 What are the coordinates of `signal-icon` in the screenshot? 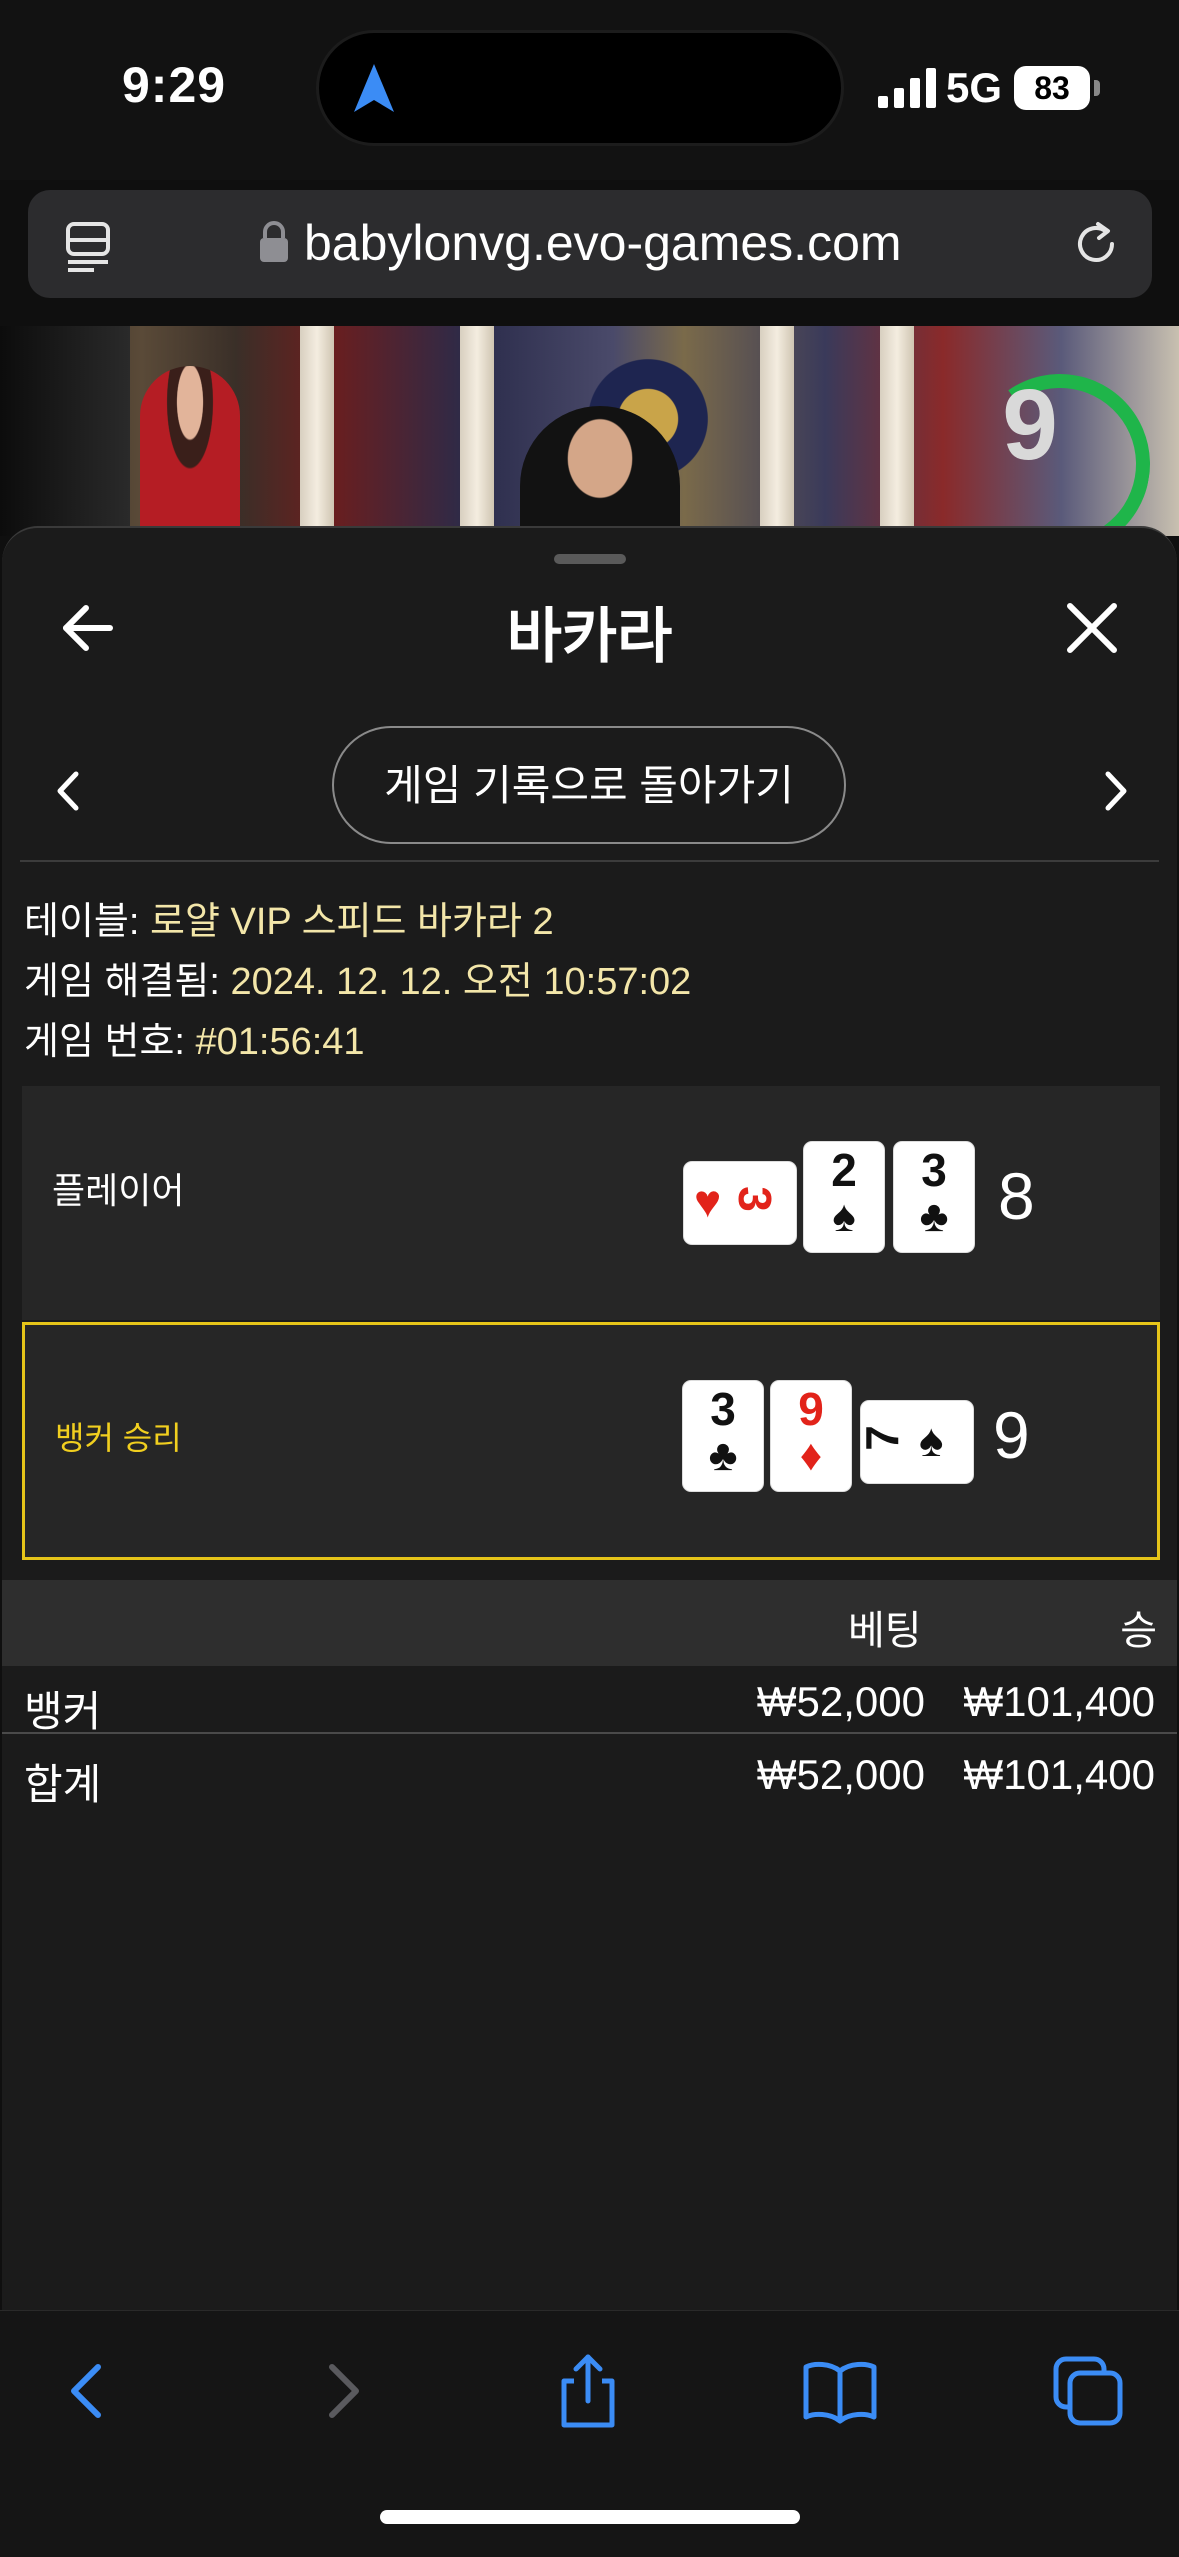 It's located at (907, 88).